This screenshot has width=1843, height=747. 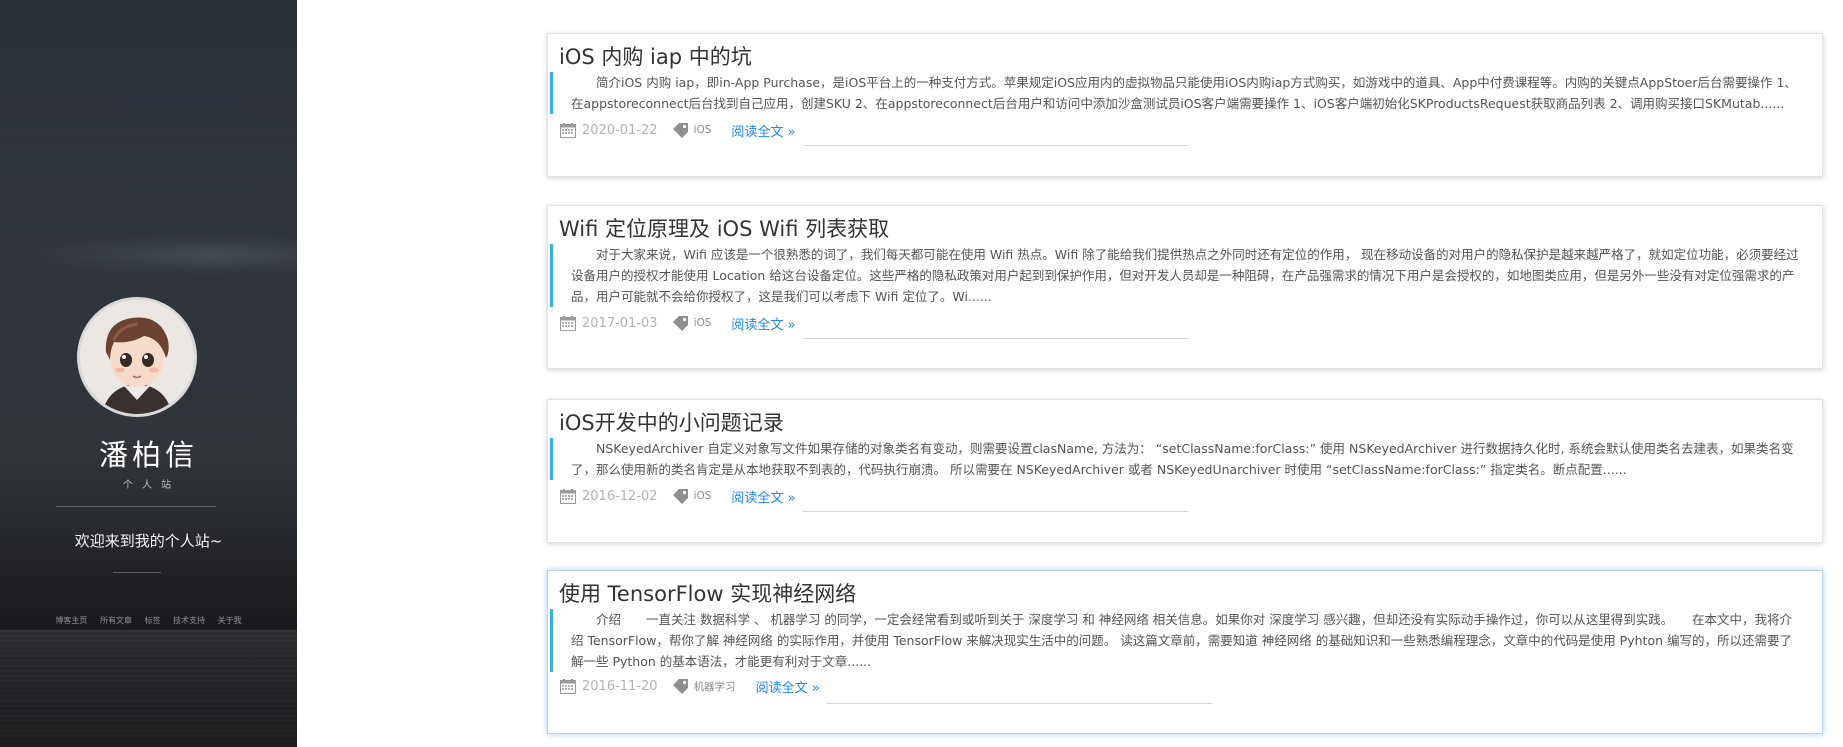 What do you see at coordinates (148, 541) in the screenshot?
I see `welcome-text: 欢迎来到我的个人站~` at bounding box center [148, 541].